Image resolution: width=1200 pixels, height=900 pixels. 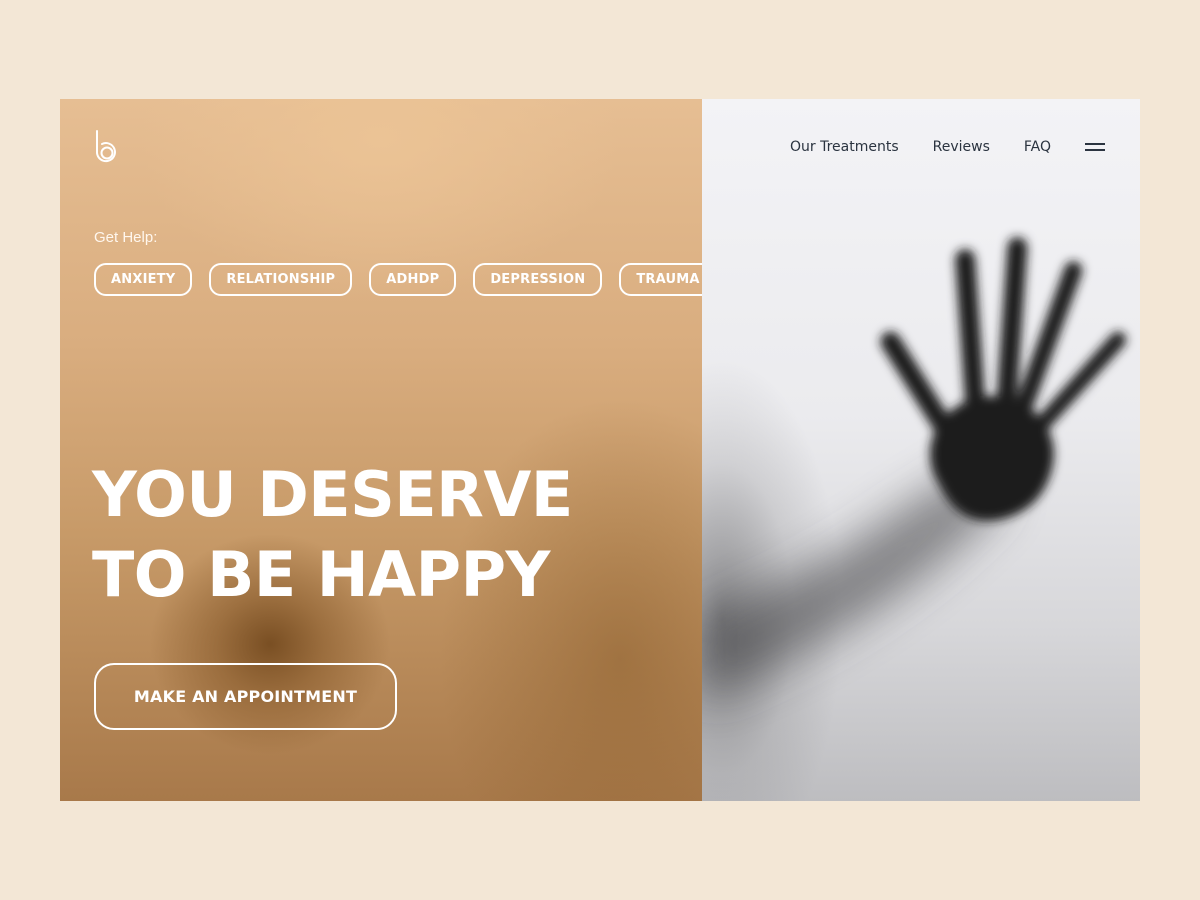 What do you see at coordinates (332, 535) in the screenshot?
I see `hero-headline: YOU DESERVE TO BE HAPPY` at bounding box center [332, 535].